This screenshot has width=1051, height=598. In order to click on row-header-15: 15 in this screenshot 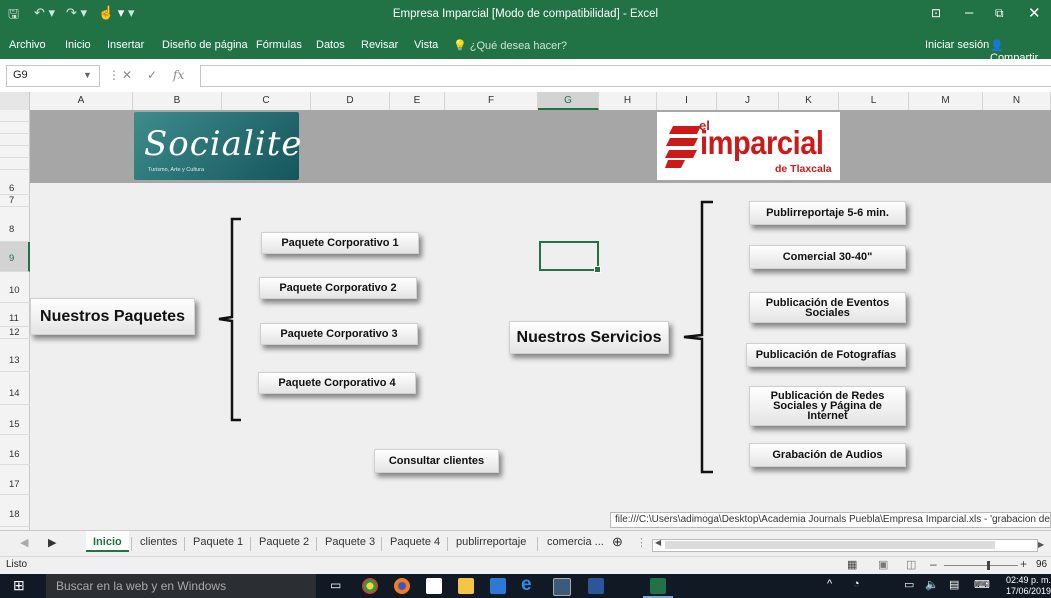, I will do `click(15, 420)`.